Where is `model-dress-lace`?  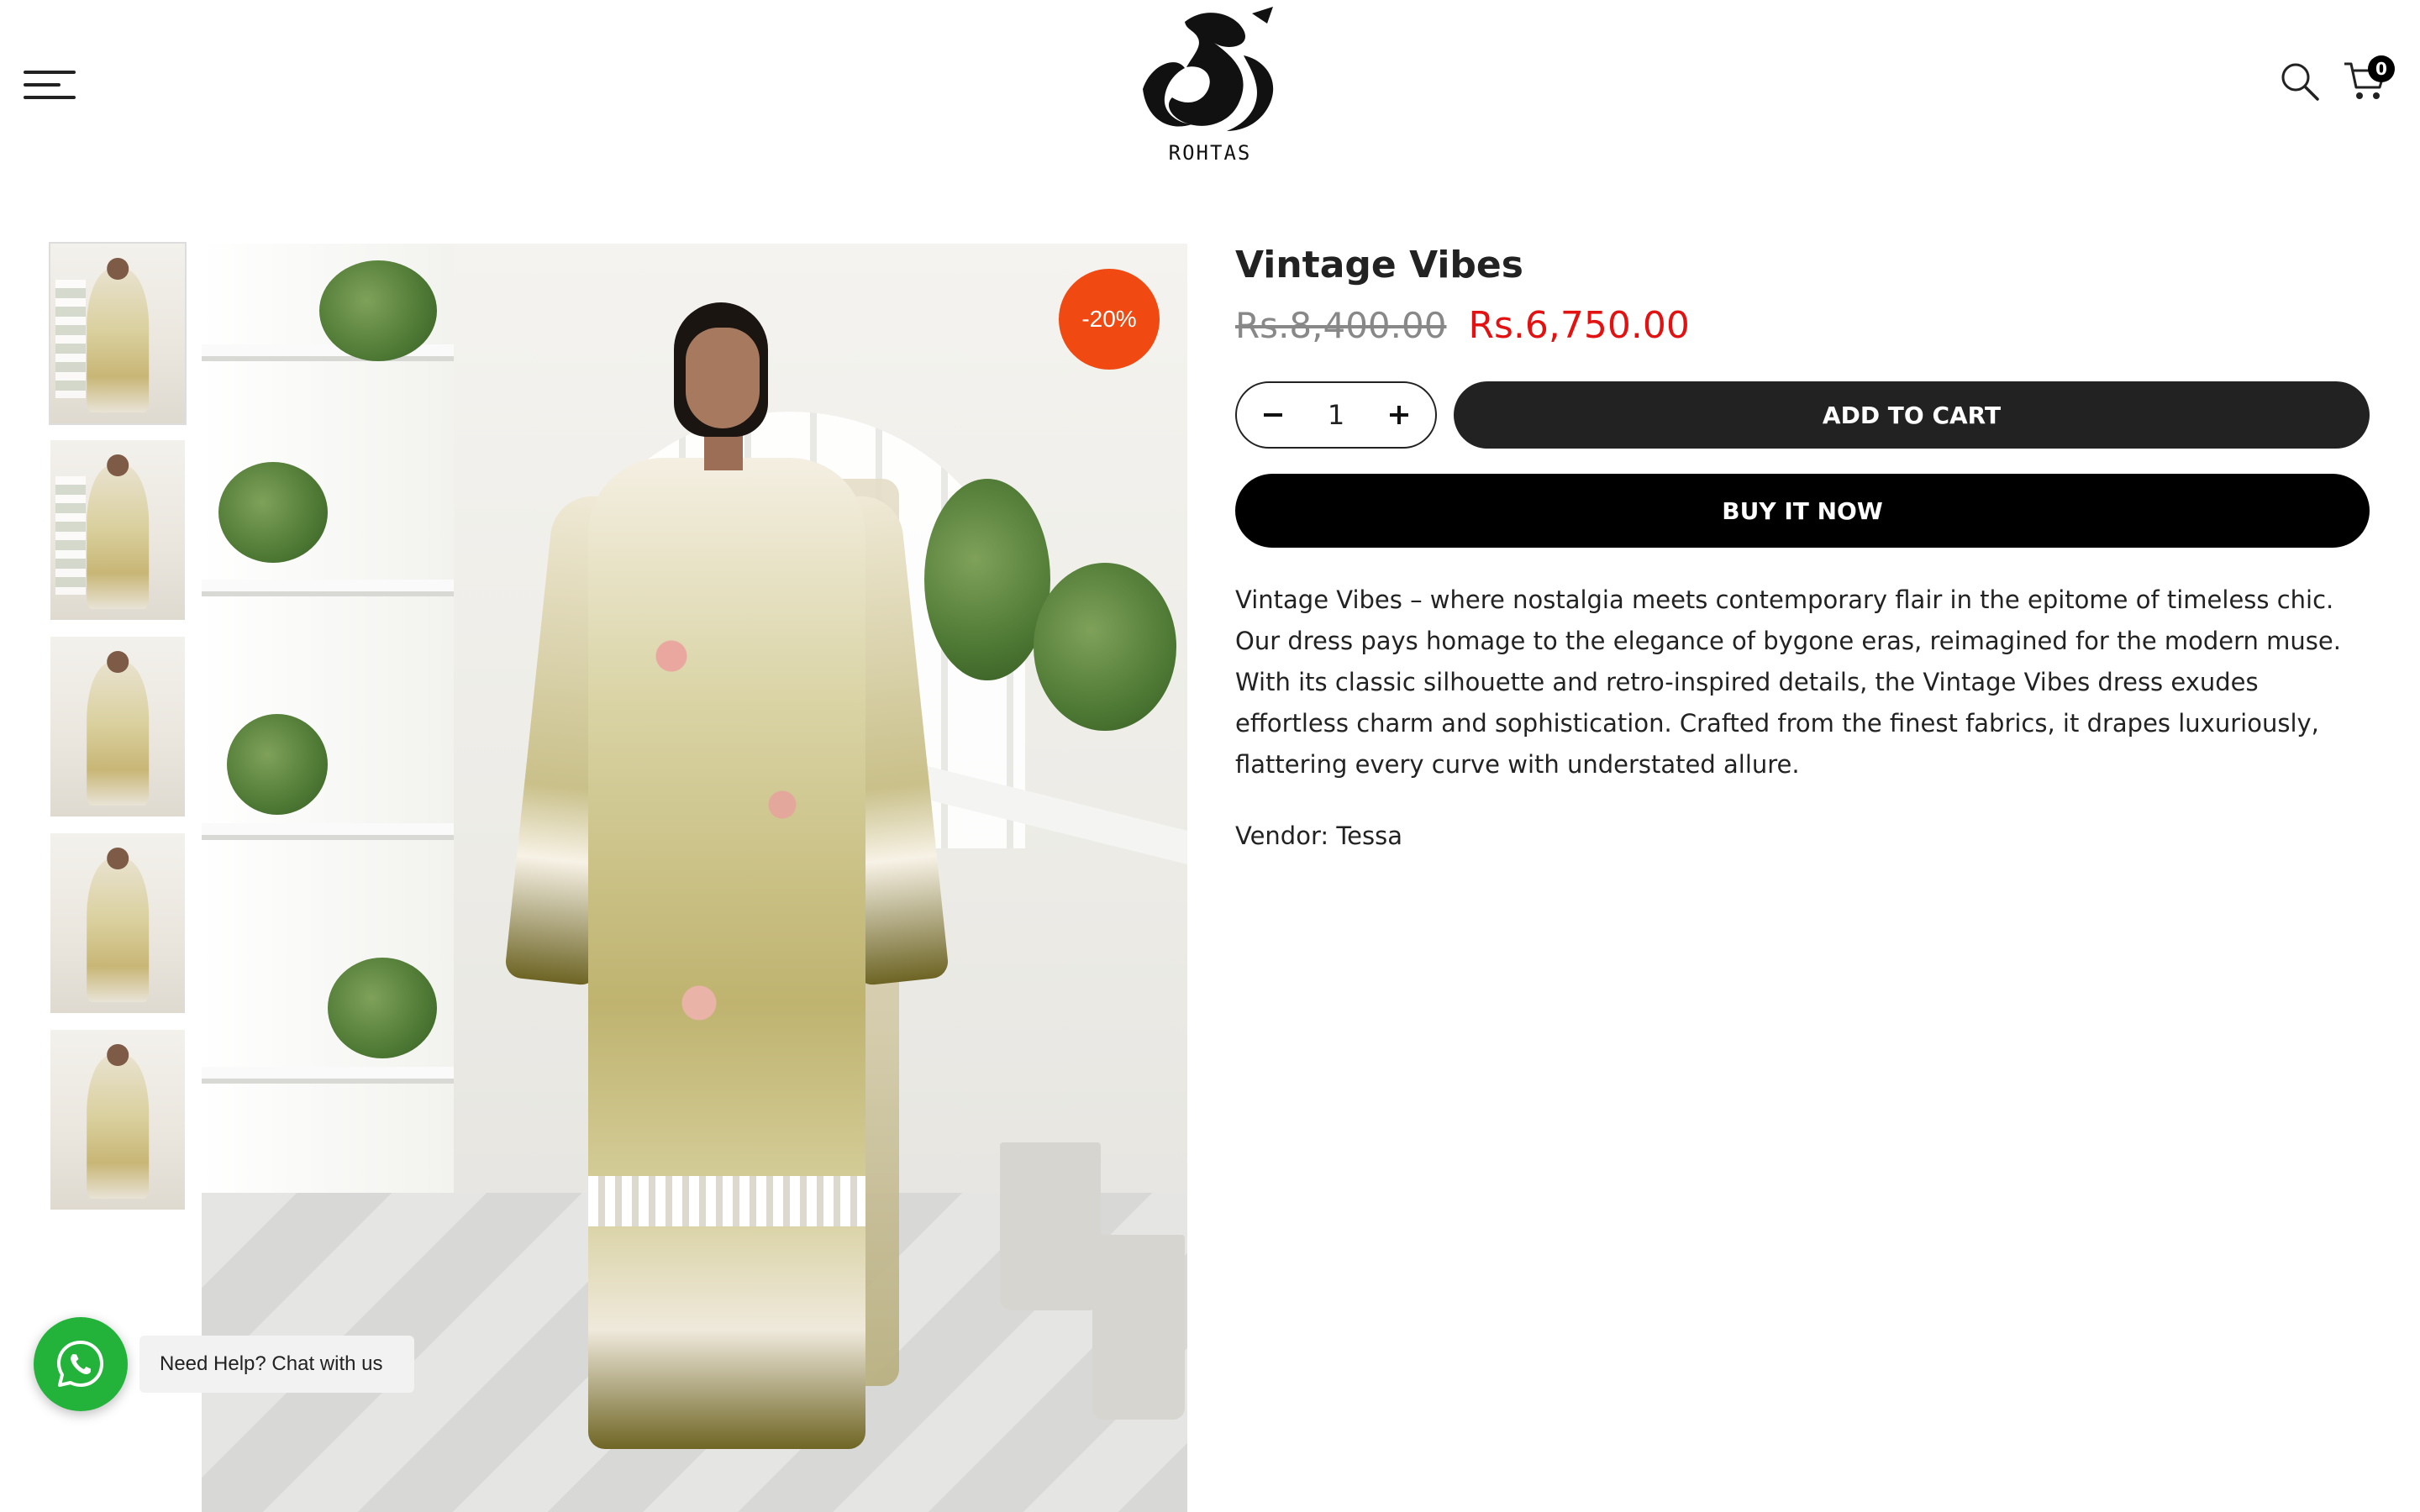
model-dress-lace is located at coordinates (726, 1201).